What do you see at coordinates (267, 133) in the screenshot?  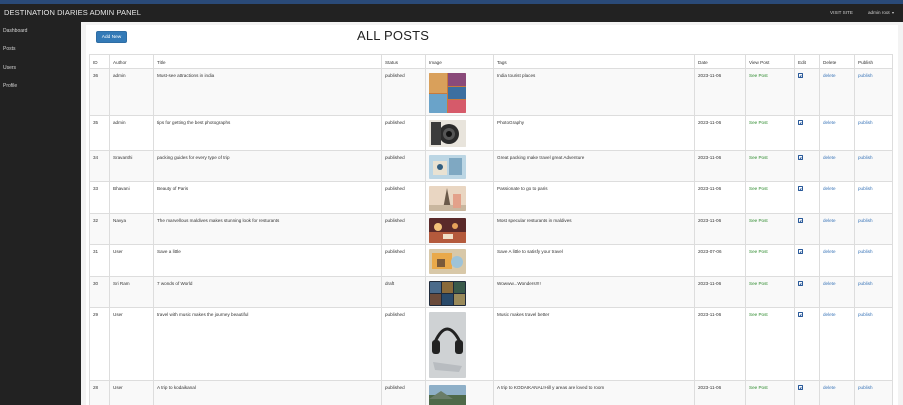 I see `cell-title: tips for getting the best photographs` at bounding box center [267, 133].